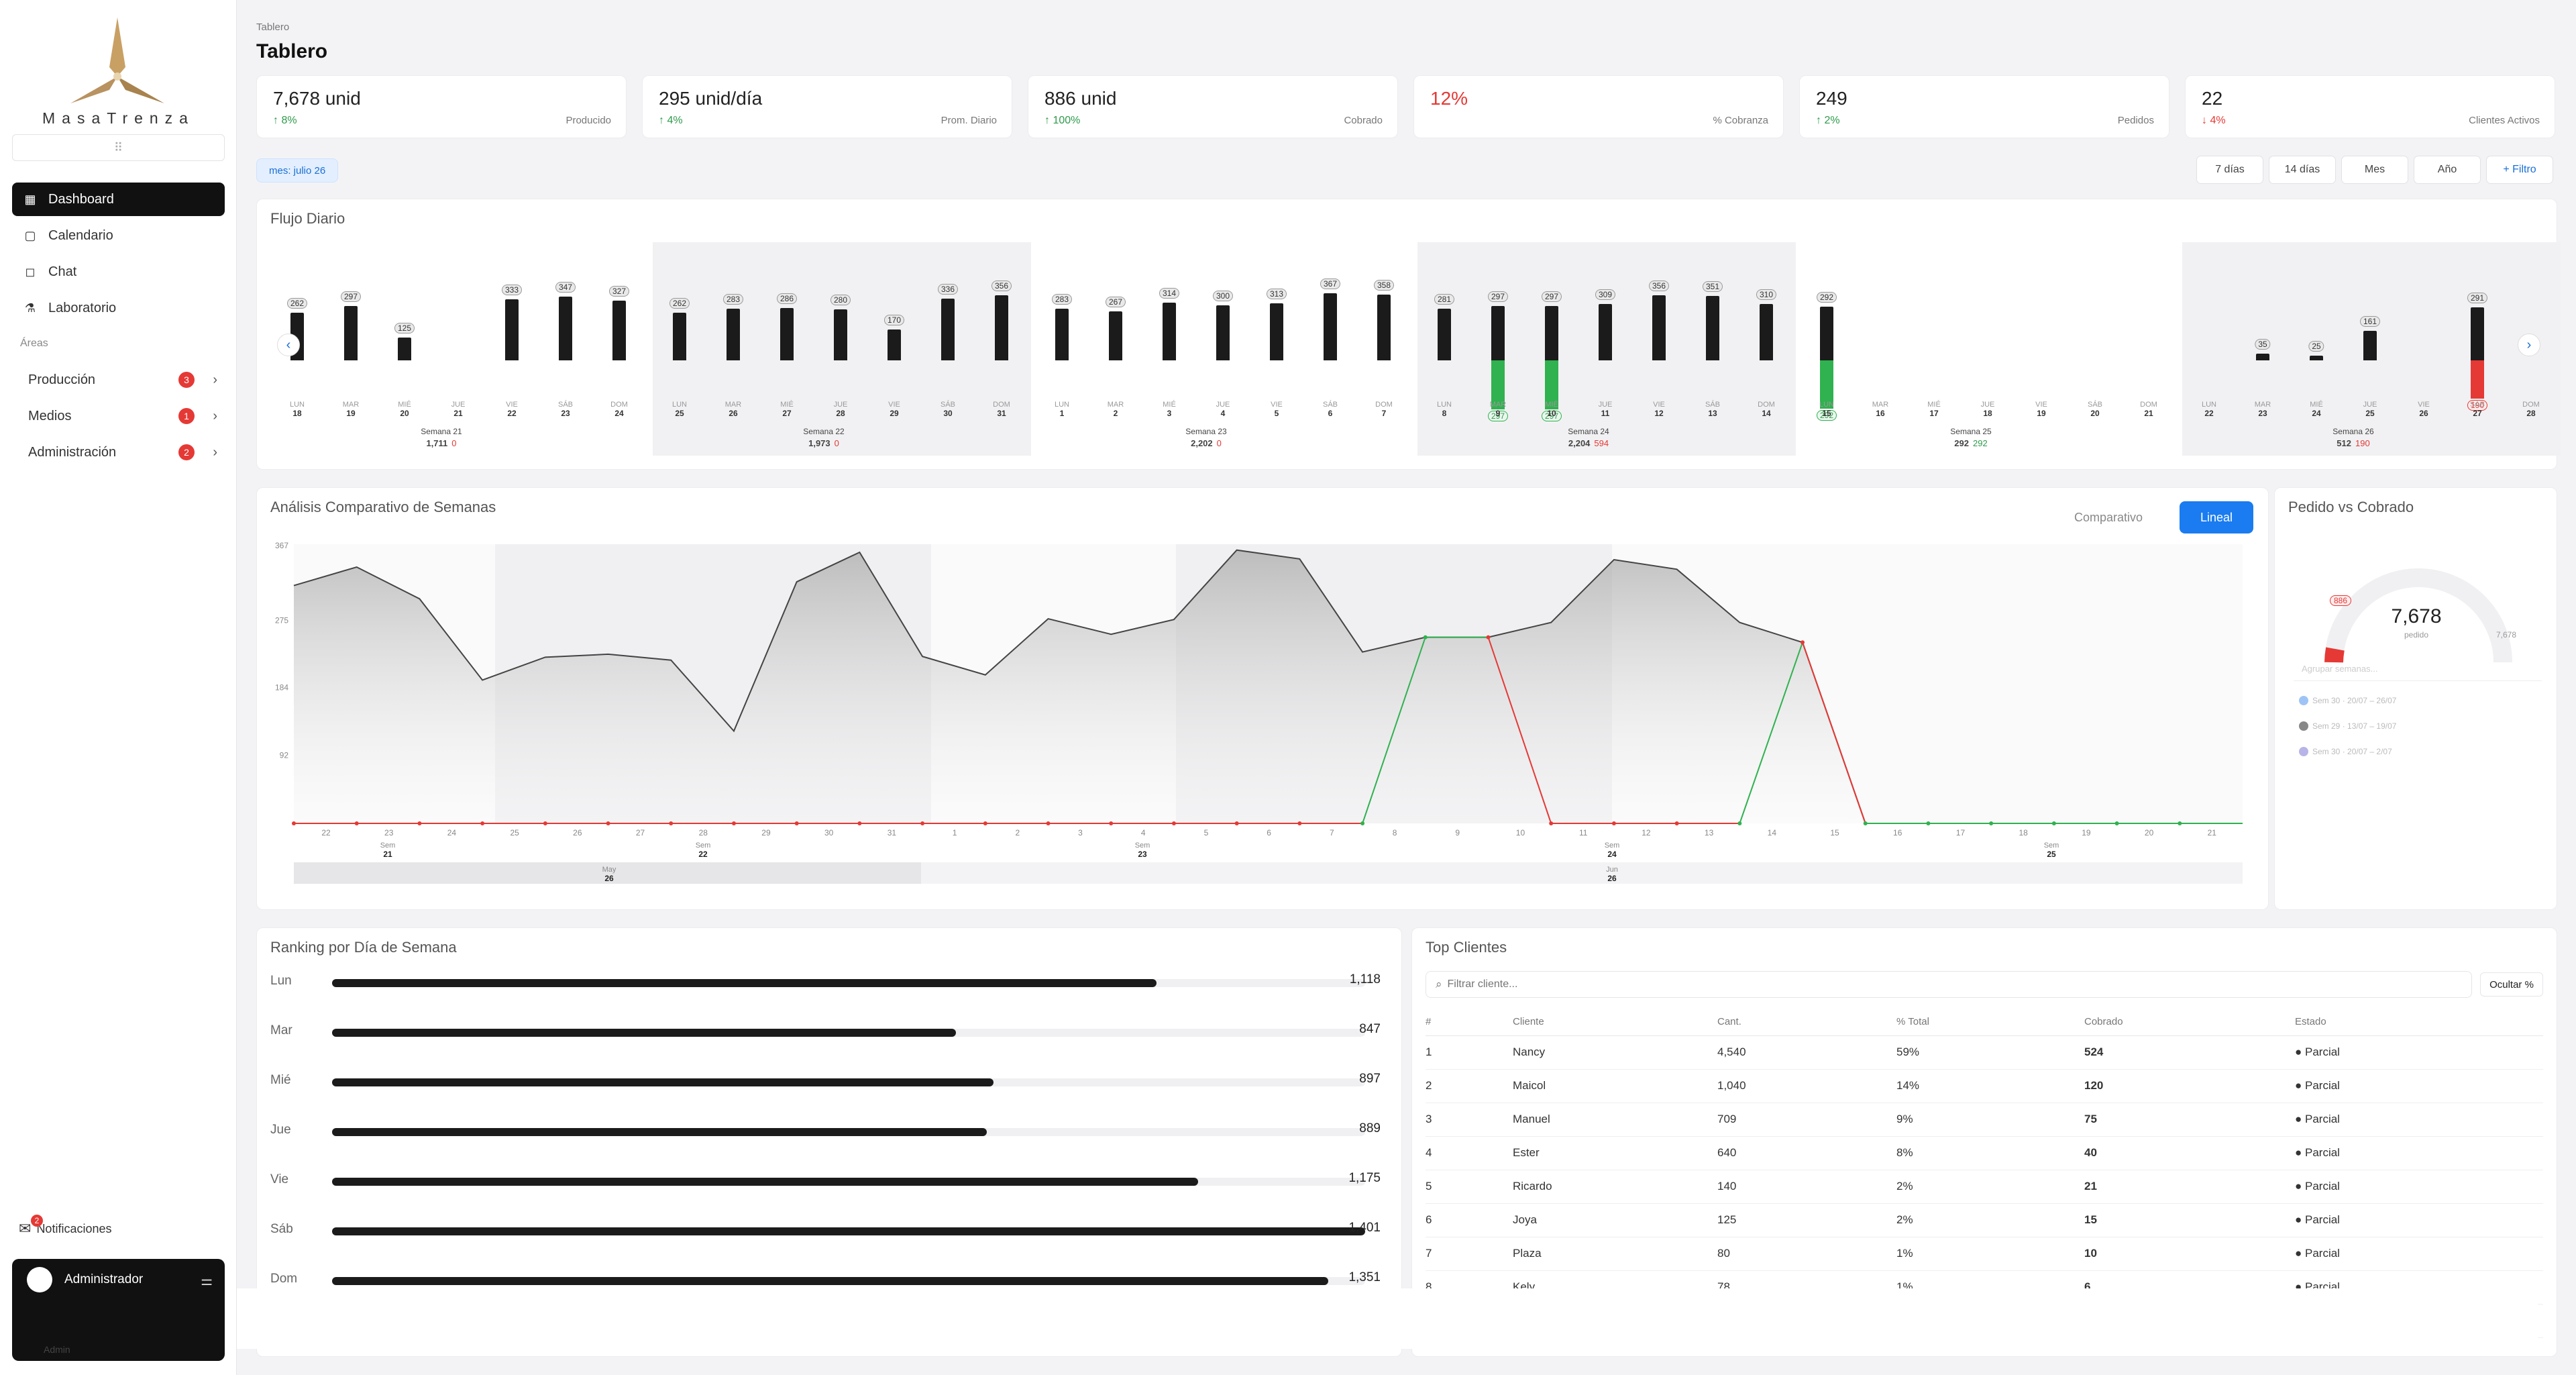 This screenshot has width=2576, height=1375. What do you see at coordinates (2370, 414) in the screenshot?
I see `day-number: 25` at bounding box center [2370, 414].